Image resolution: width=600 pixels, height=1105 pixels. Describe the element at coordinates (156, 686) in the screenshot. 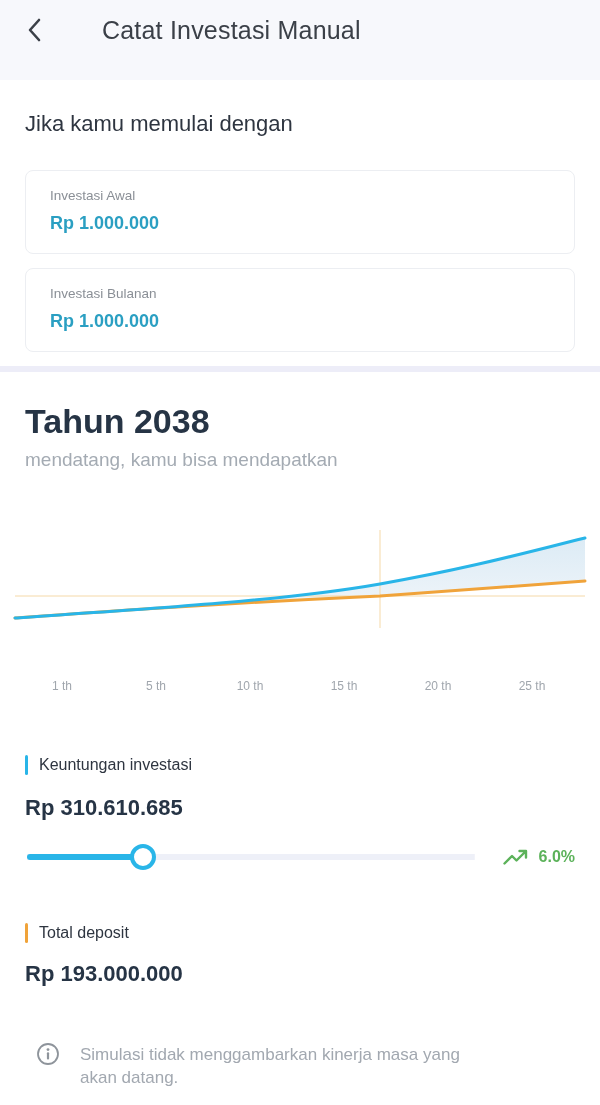

I see `axis-label: 5 th` at that location.